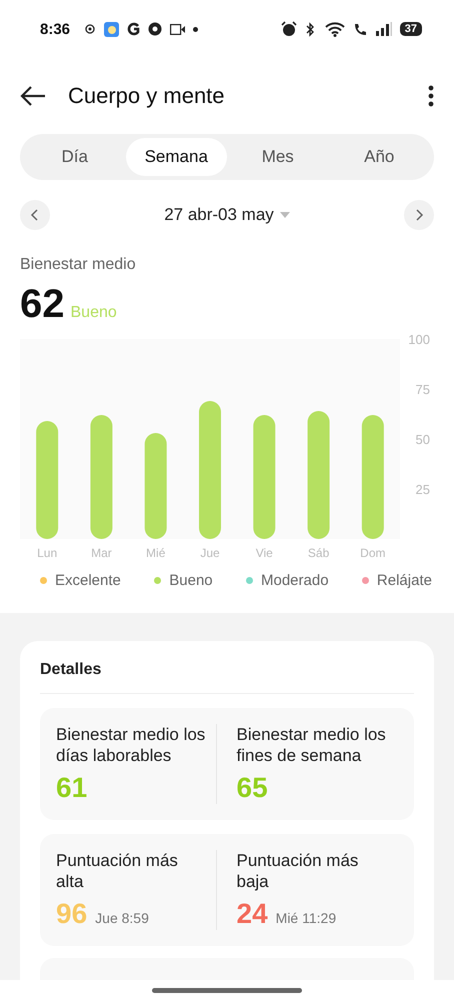 Image resolution: width=454 pixels, height=1000 pixels. Describe the element at coordinates (306, 918) in the screenshot. I see `stat-time: Mié 11:29` at that location.